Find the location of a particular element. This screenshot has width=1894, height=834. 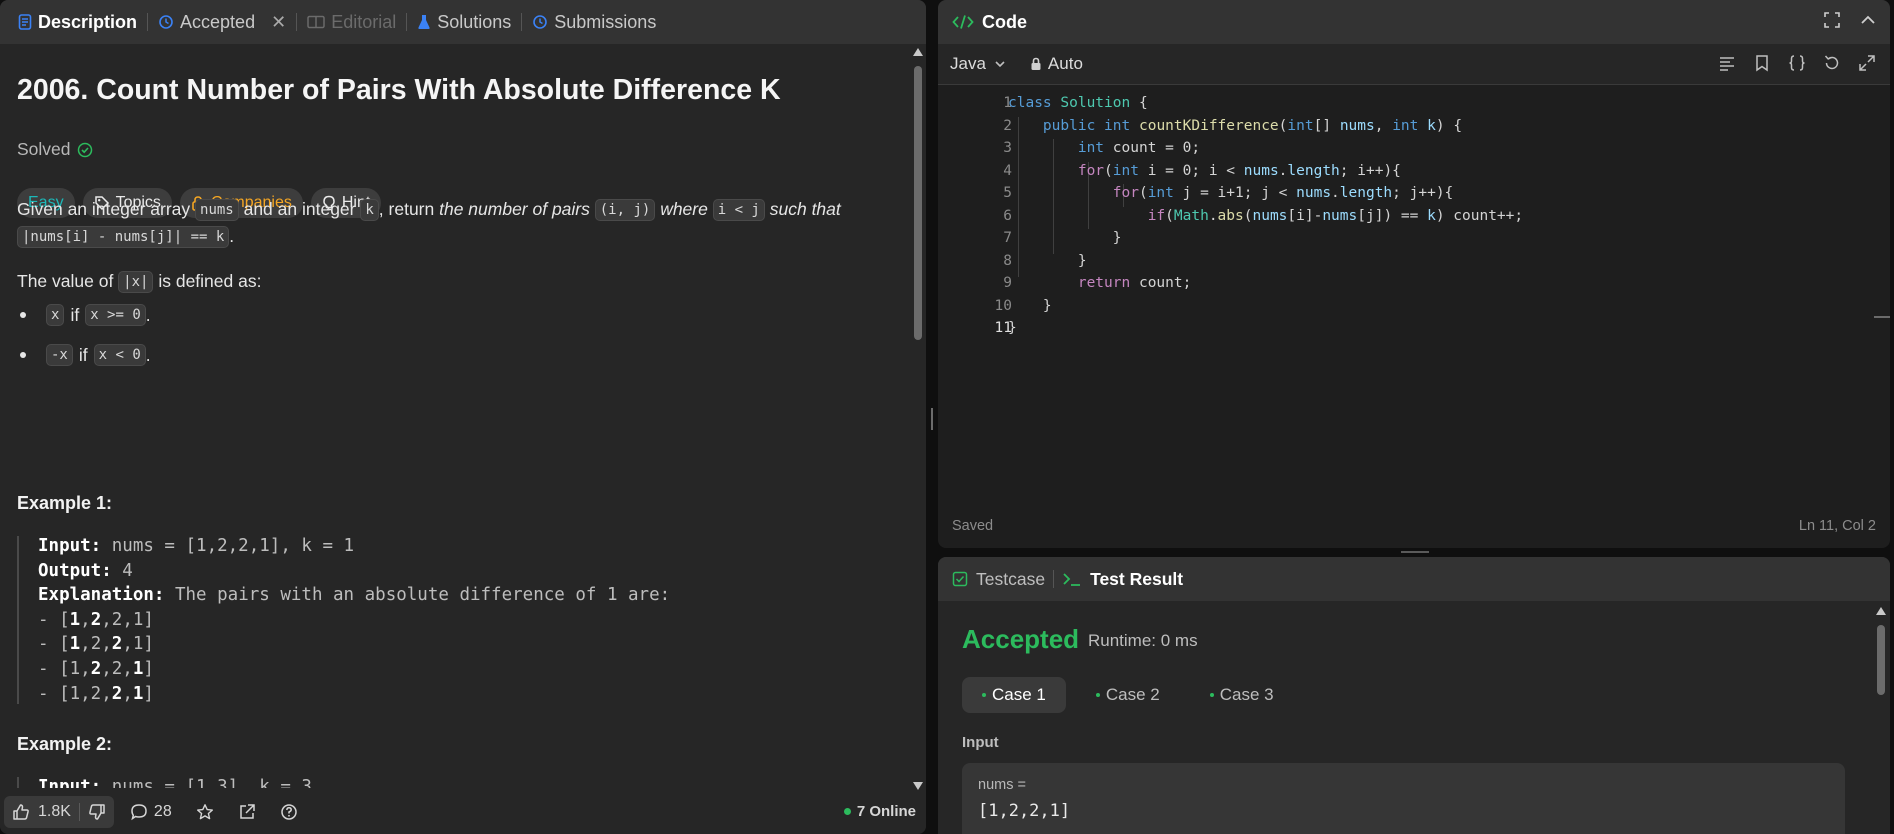

example-2-block: Input: nums = [1,3], k = 3 is located at coordinates (164, 782).